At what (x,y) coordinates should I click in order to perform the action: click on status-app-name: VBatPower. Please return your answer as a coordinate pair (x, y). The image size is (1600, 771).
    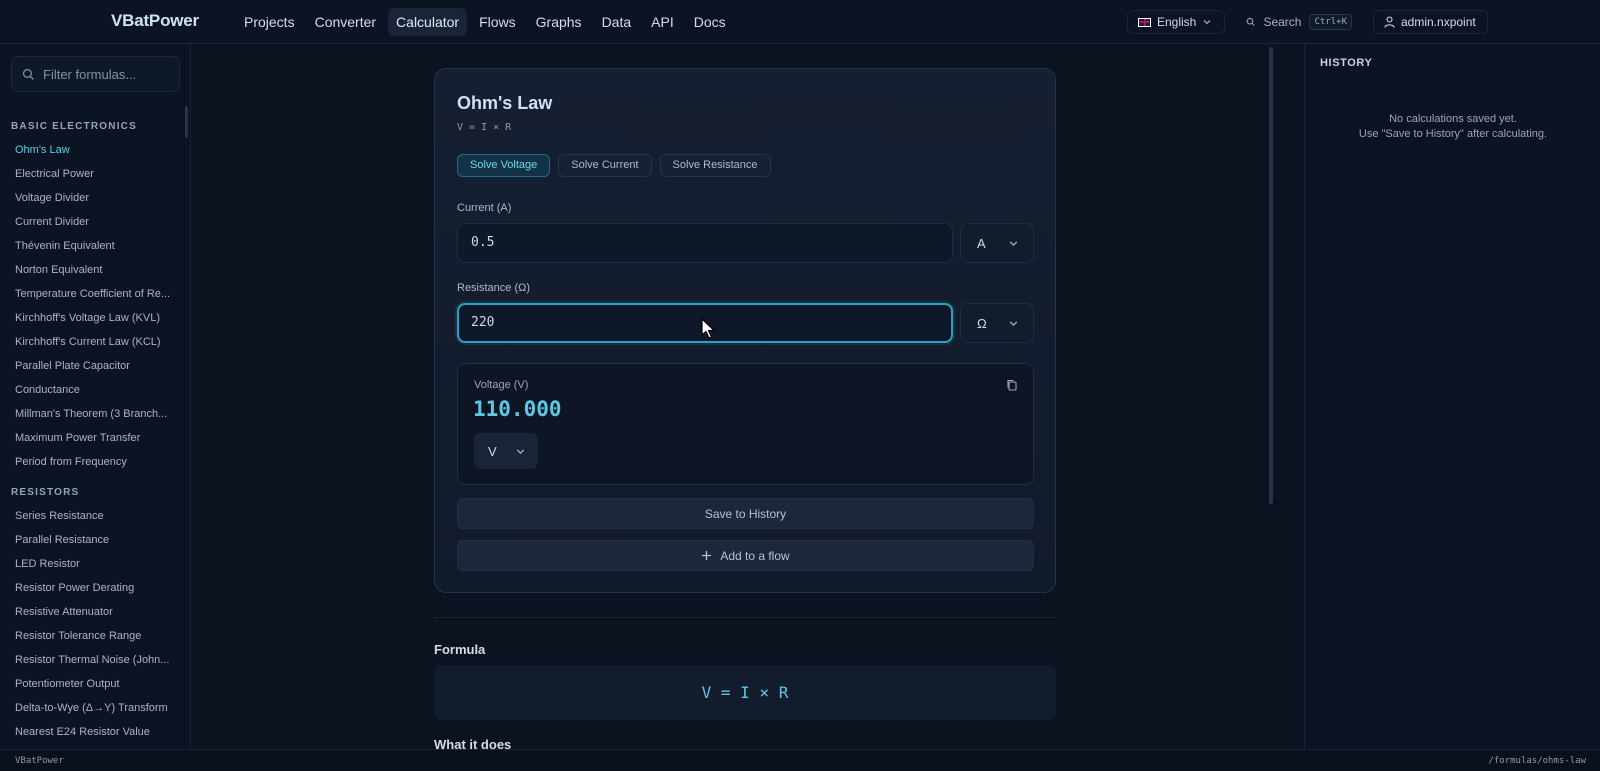
    Looking at the image, I should click on (39, 761).